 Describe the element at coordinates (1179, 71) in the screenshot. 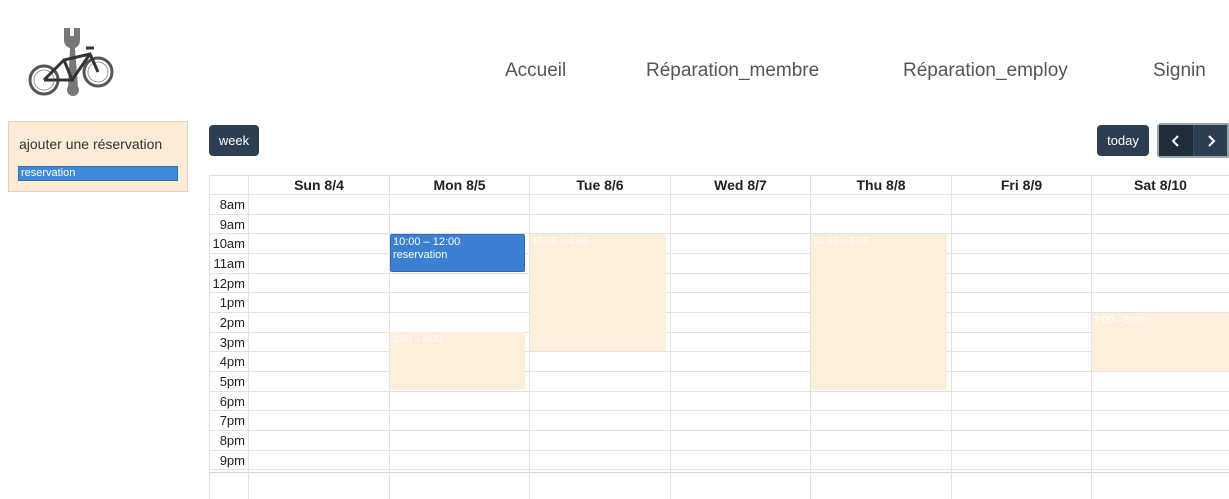

I see `nav-signin: Signin` at that location.